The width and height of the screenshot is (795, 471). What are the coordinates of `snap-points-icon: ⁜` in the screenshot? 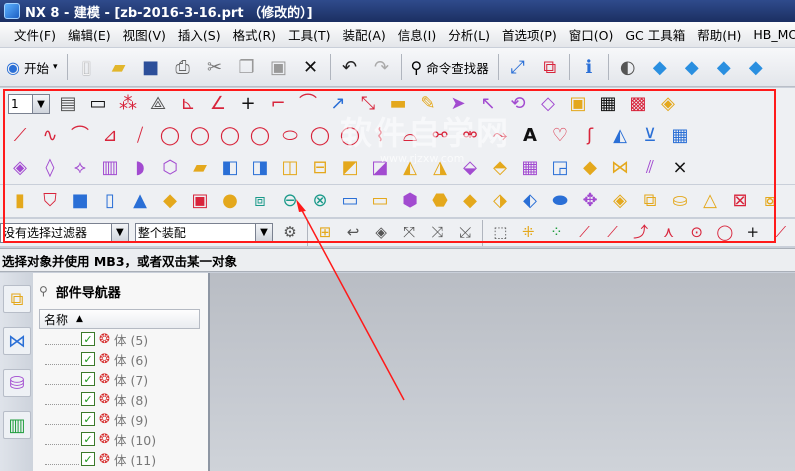 It's located at (528, 232).